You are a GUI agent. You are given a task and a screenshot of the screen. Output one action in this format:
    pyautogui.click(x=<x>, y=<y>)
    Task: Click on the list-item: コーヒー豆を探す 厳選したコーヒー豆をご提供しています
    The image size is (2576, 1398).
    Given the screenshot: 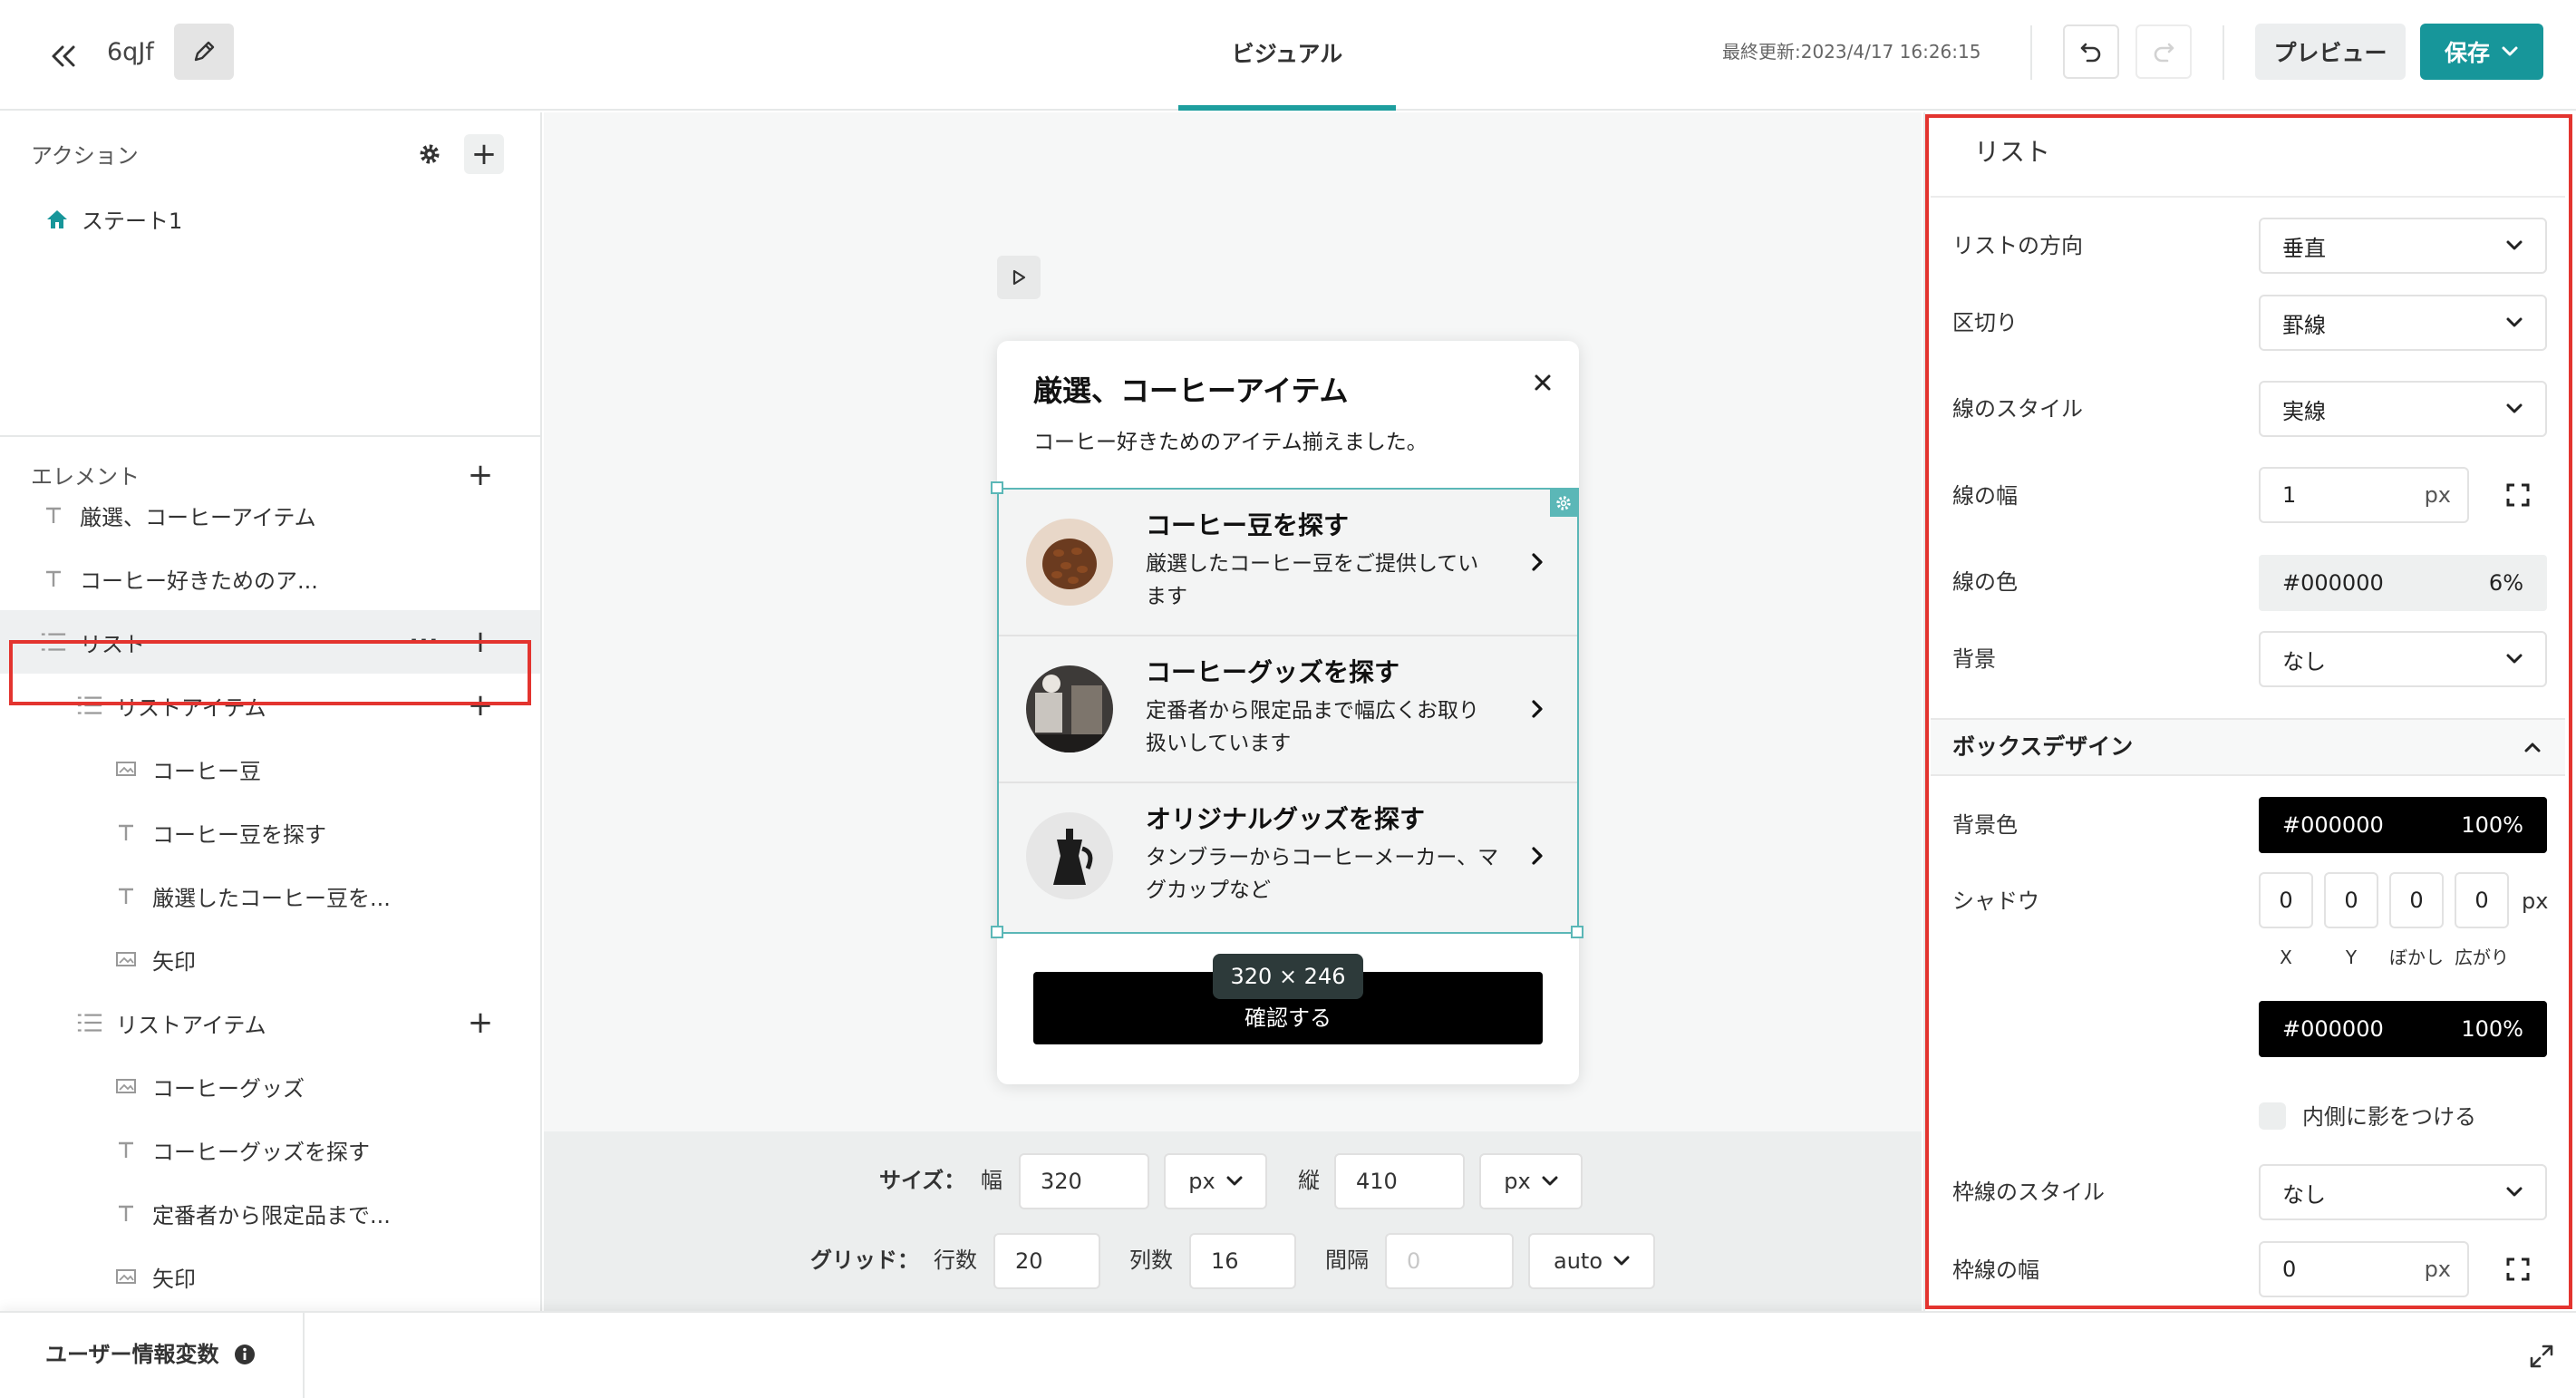 What is the action you would take?
    pyautogui.click(x=1288, y=563)
    